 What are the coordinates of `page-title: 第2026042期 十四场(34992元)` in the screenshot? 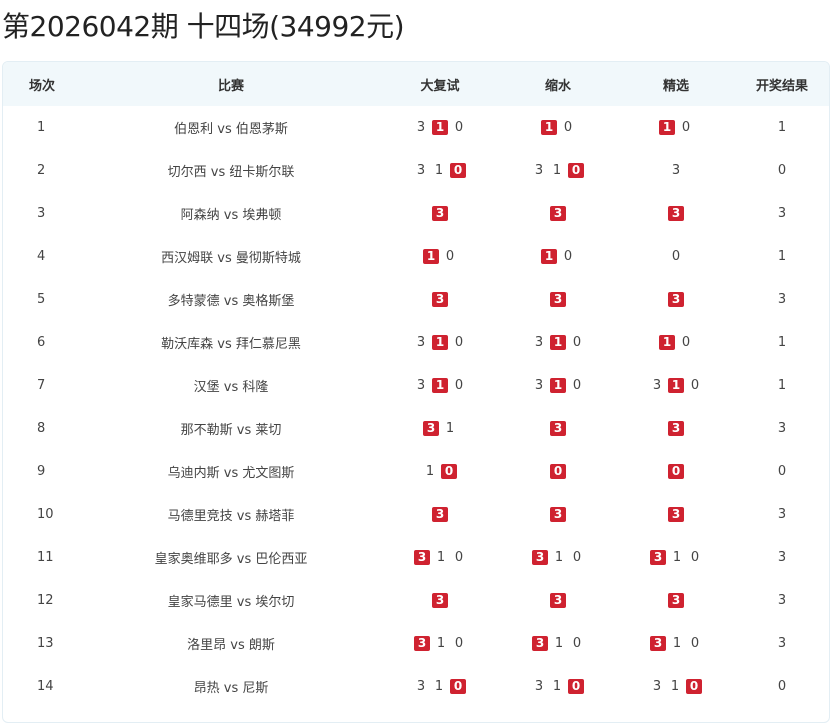 It's located at (203, 26).